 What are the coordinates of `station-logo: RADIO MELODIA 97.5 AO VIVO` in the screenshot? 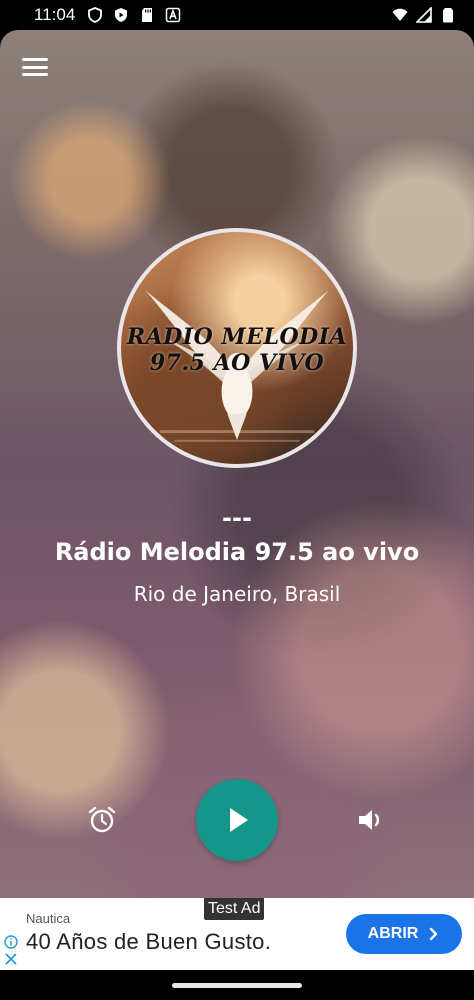 It's located at (237, 348).